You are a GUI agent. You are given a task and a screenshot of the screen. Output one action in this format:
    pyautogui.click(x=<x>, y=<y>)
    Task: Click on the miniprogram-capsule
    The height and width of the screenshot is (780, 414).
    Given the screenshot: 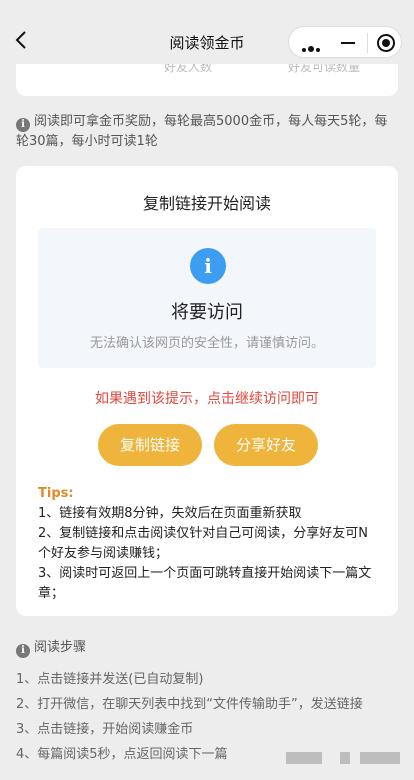 What is the action you would take?
    pyautogui.click(x=345, y=42)
    